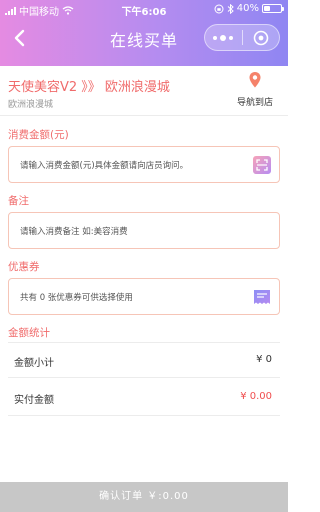  I want to click on paid-row: 实付金额 ¥ 0.00, so click(144, 398).